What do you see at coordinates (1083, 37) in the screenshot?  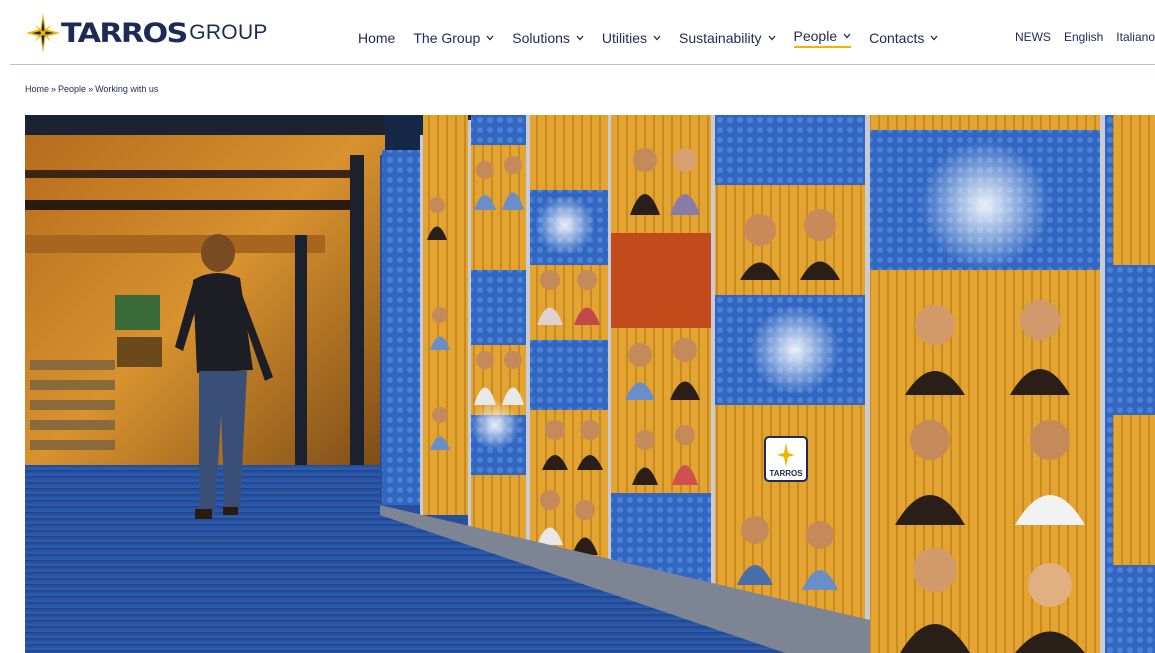 I see `language-english-link: English` at bounding box center [1083, 37].